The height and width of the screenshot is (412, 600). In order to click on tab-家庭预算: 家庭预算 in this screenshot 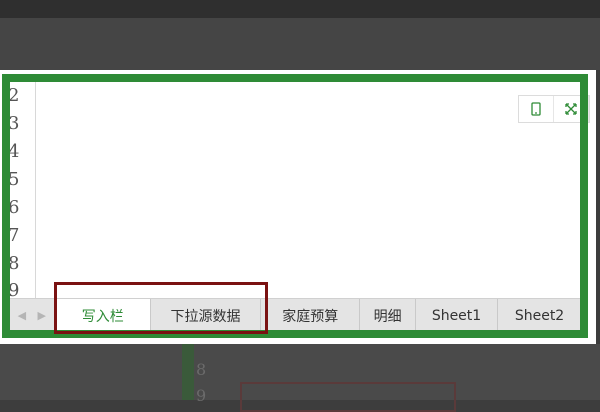, I will do `click(311, 315)`.